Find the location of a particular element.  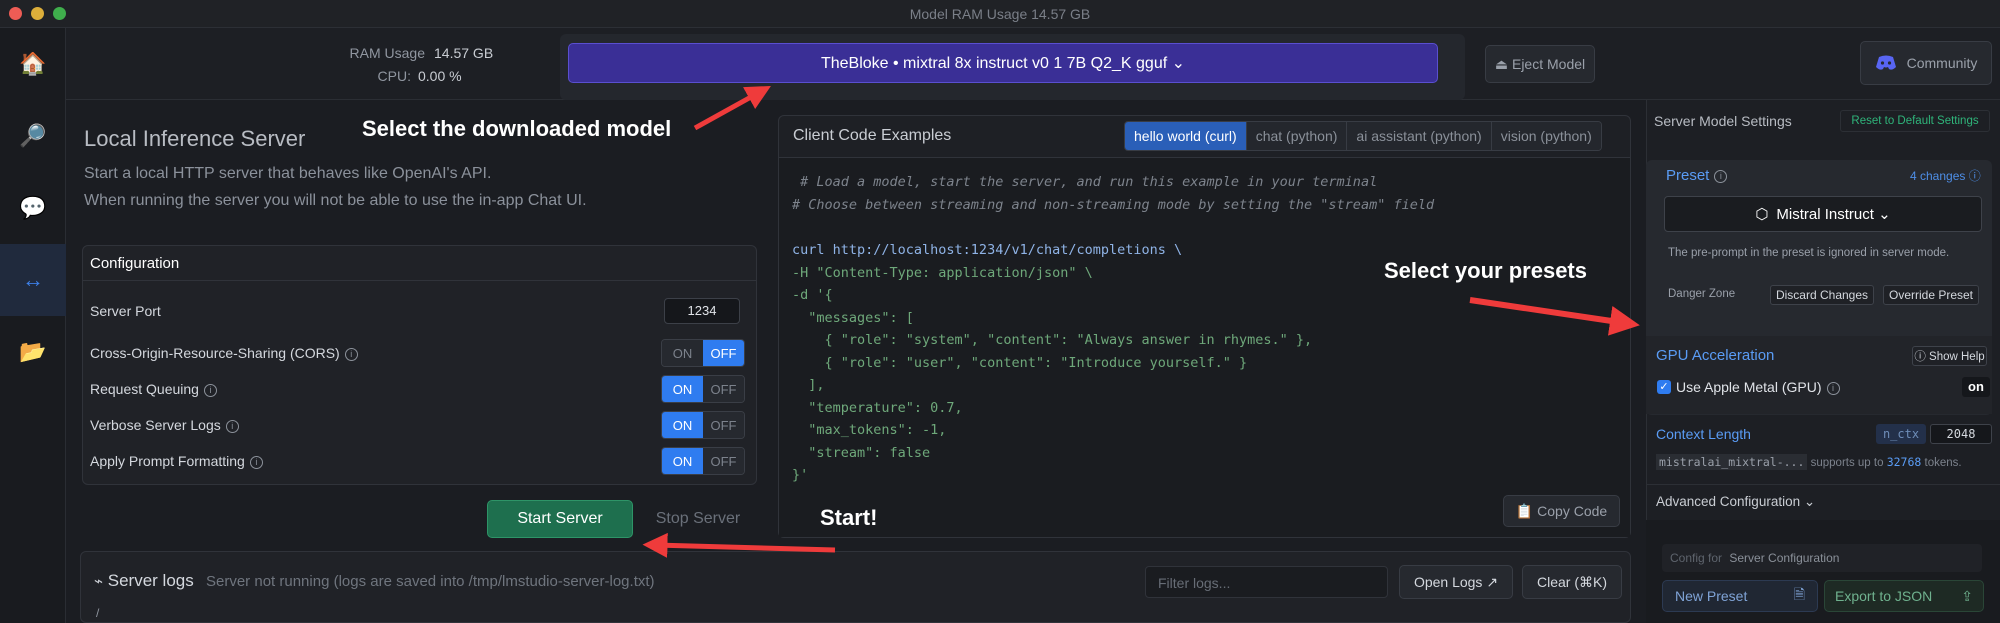

tab-chat-python: chat (python) is located at coordinates (1297, 136).